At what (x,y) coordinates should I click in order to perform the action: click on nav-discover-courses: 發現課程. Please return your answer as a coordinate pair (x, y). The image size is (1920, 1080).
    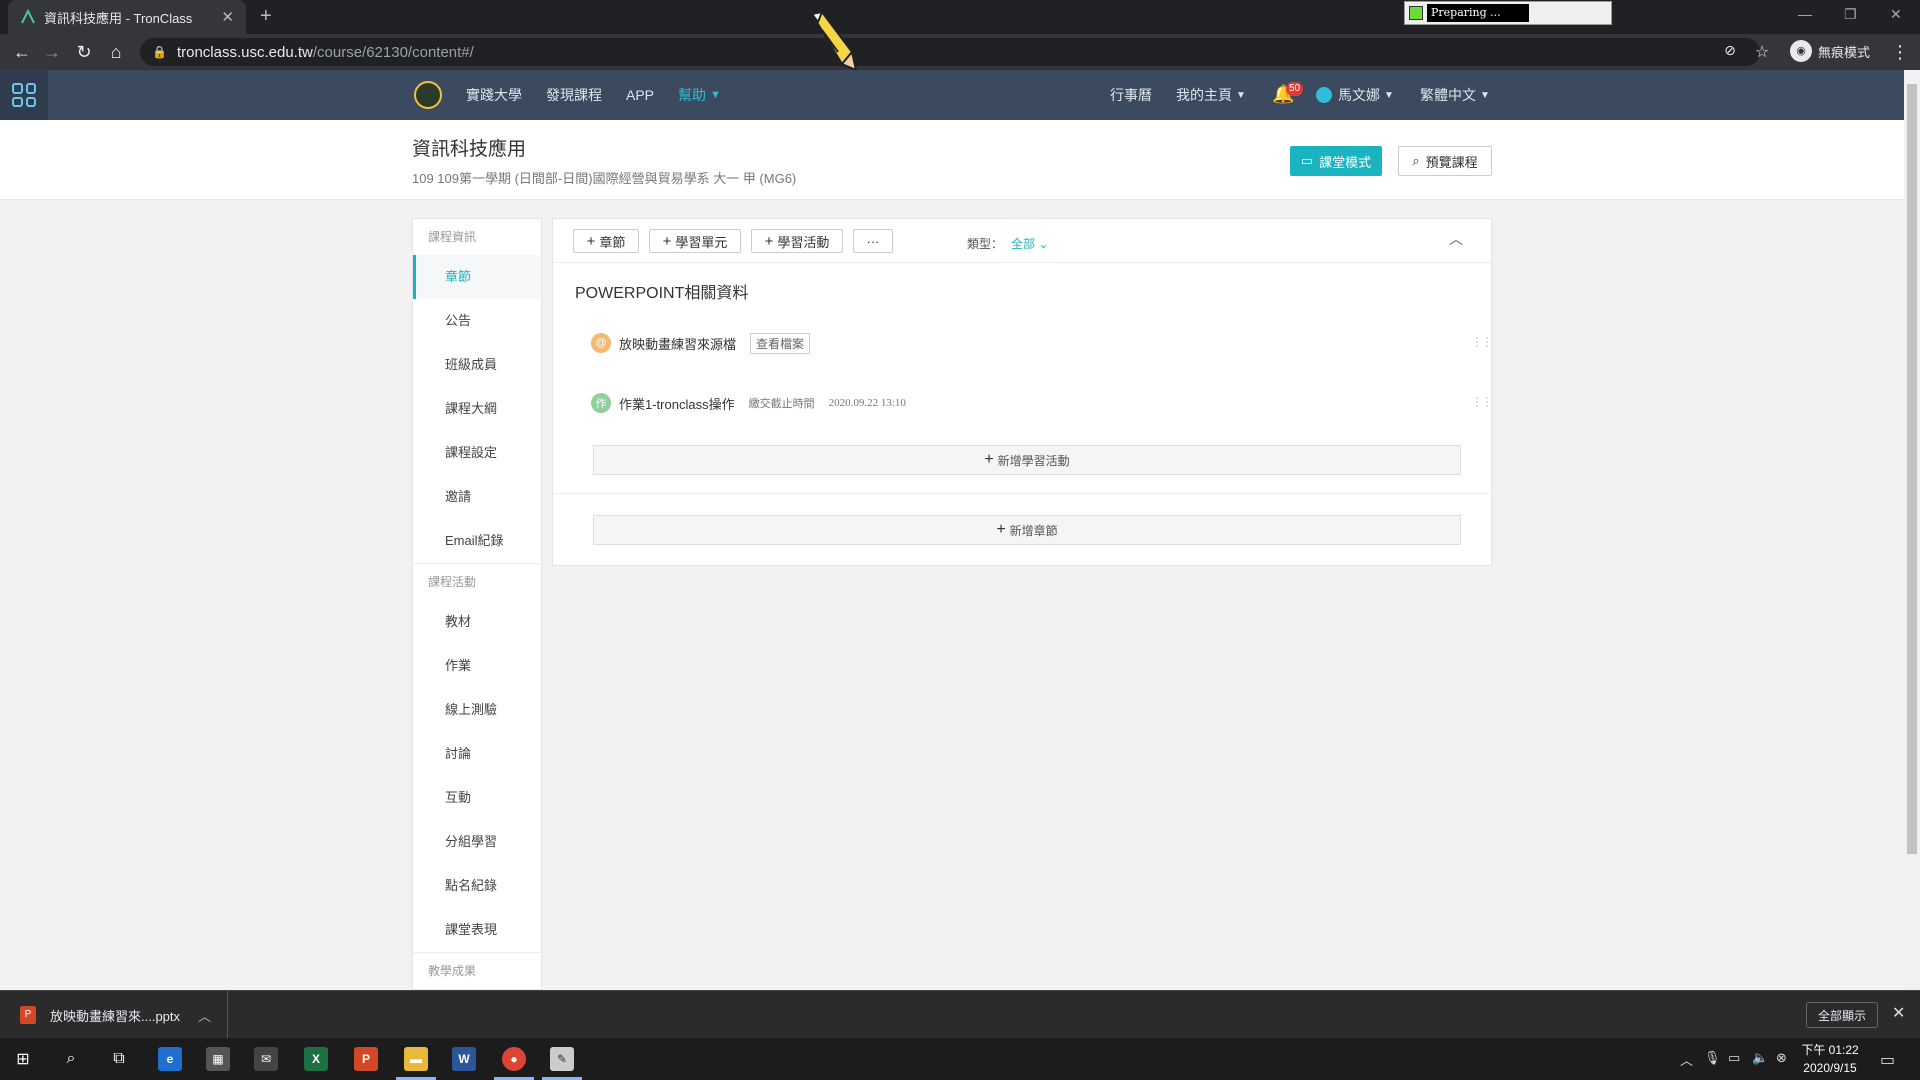
    Looking at the image, I should click on (574, 95).